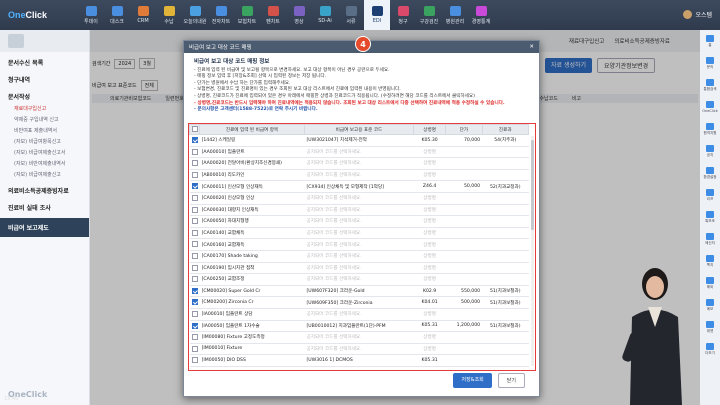 The image size is (720, 405). What do you see at coordinates (429, 291) in the screenshot?
I see `cell-diagnosis: K02.9` at bounding box center [429, 291].